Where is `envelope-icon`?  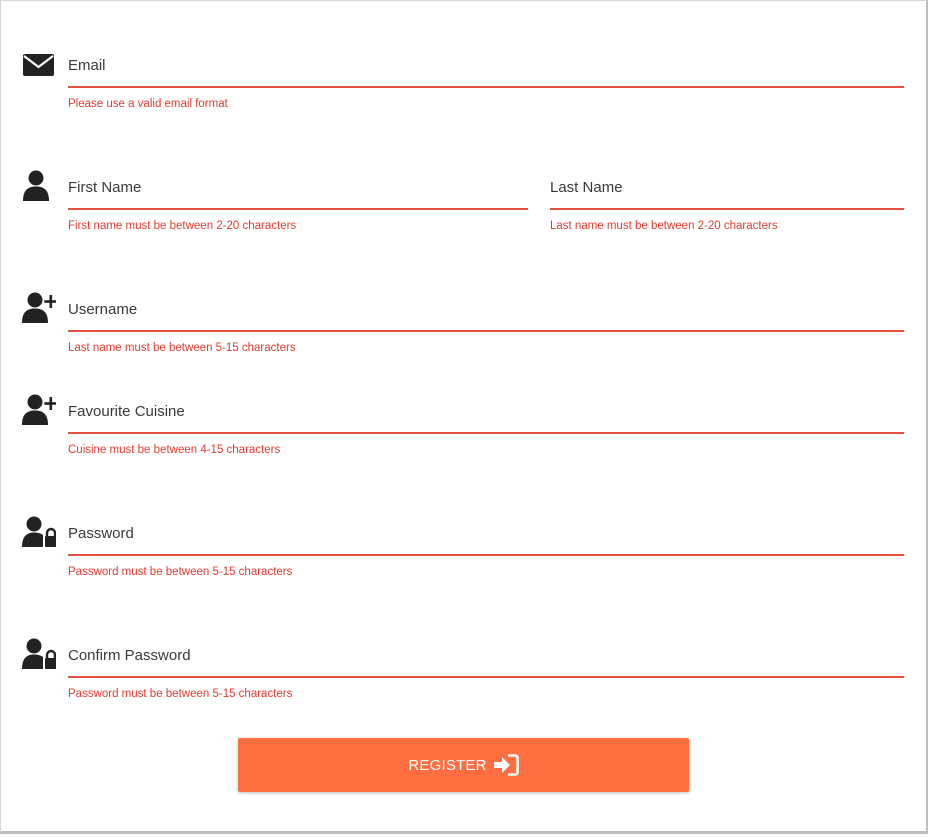 envelope-icon is located at coordinates (39, 65).